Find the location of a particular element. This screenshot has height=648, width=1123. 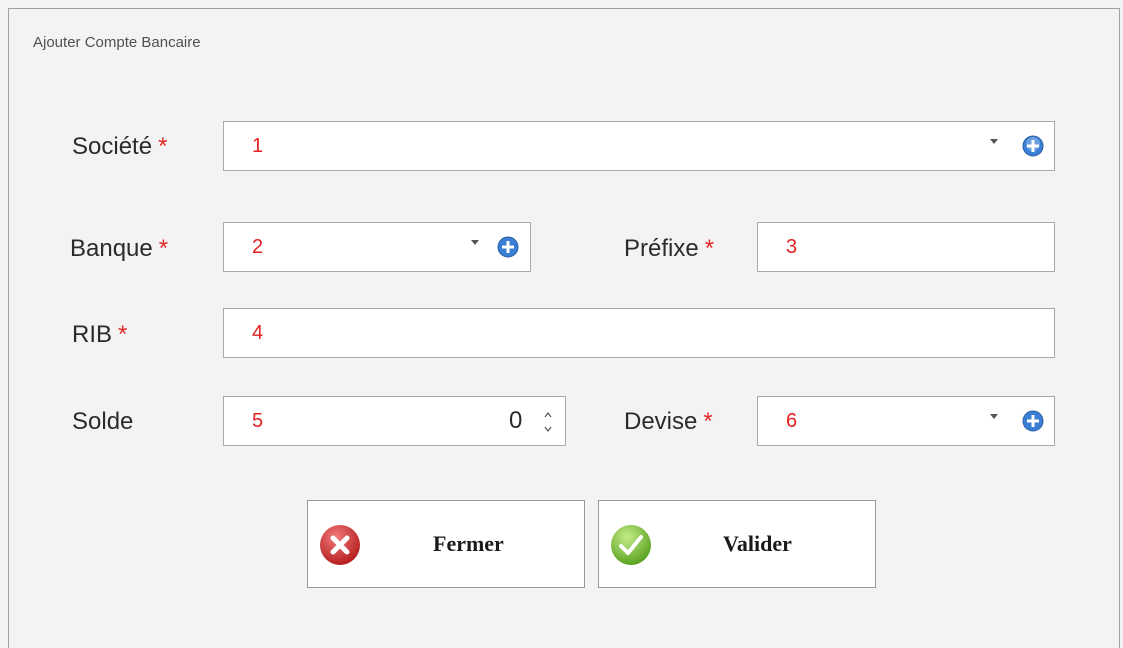

societe-combobox: 1 is located at coordinates (639, 146).